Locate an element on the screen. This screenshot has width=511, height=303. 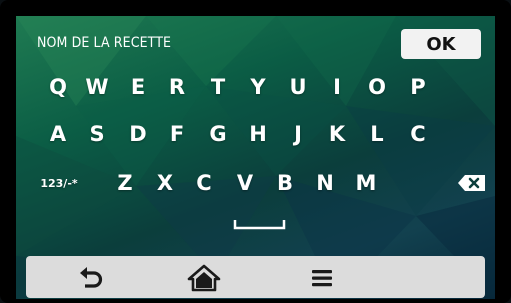
key-numeric-symbols: 123/-* is located at coordinates (59, 183).